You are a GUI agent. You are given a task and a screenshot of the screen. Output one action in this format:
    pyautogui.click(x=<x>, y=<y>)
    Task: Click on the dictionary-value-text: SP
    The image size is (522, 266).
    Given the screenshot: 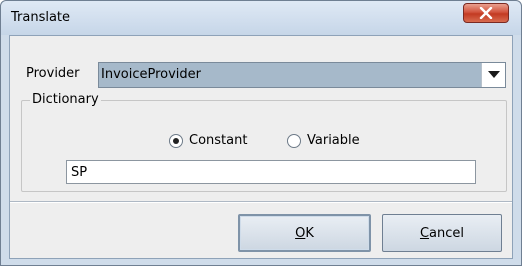 What is the action you would take?
    pyautogui.click(x=79, y=172)
    